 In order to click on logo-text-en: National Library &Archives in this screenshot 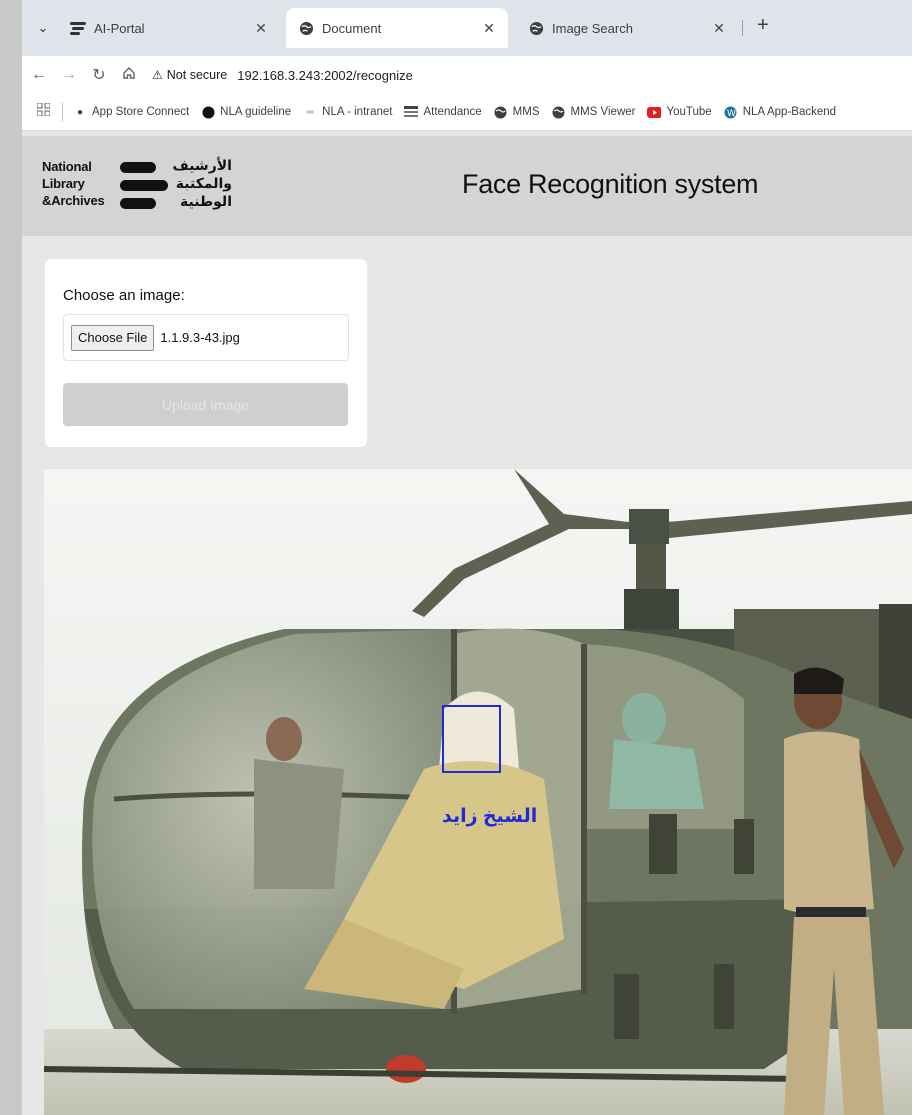, I will do `click(73, 183)`.